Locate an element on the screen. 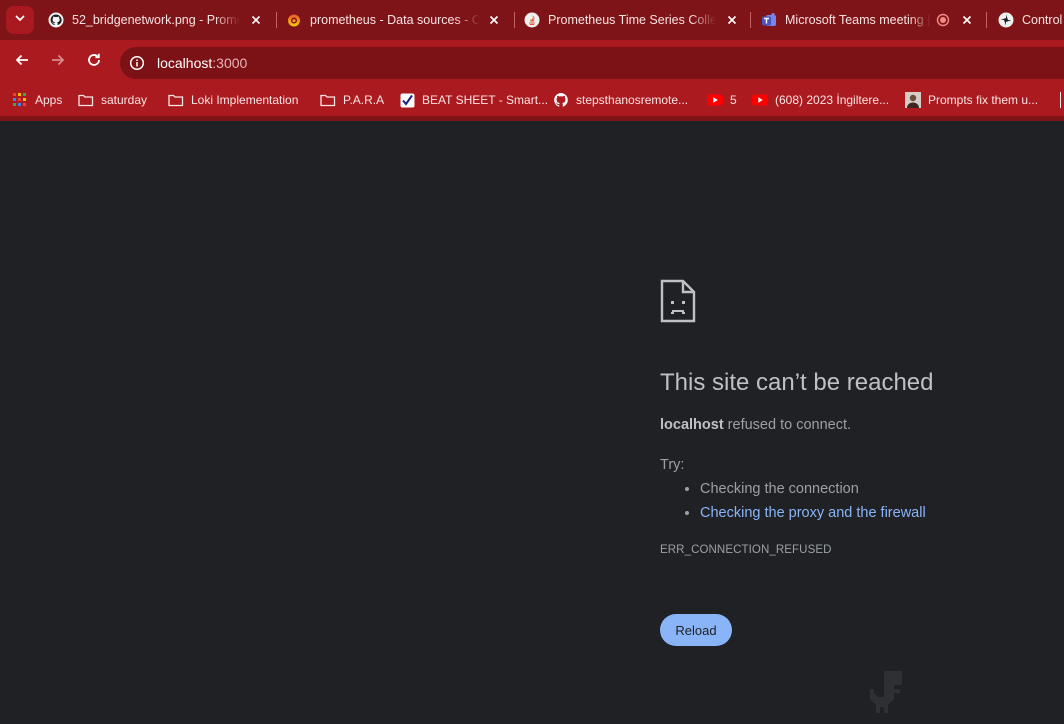 This screenshot has height=724, width=1064. control-icon is located at coordinates (1006, 20).